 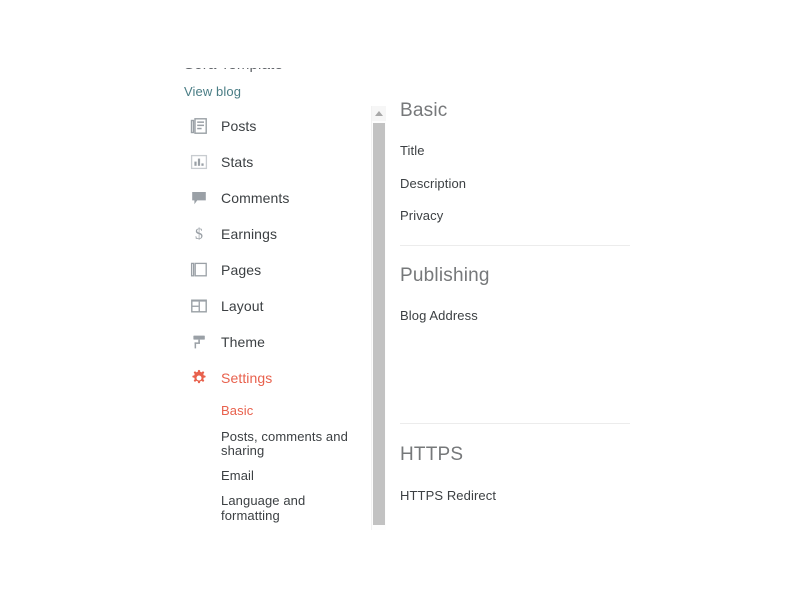 What do you see at coordinates (274, 162) in the screenshot?
I see `sidebar-item-stats: Stats` at bounding box center [274, 162].